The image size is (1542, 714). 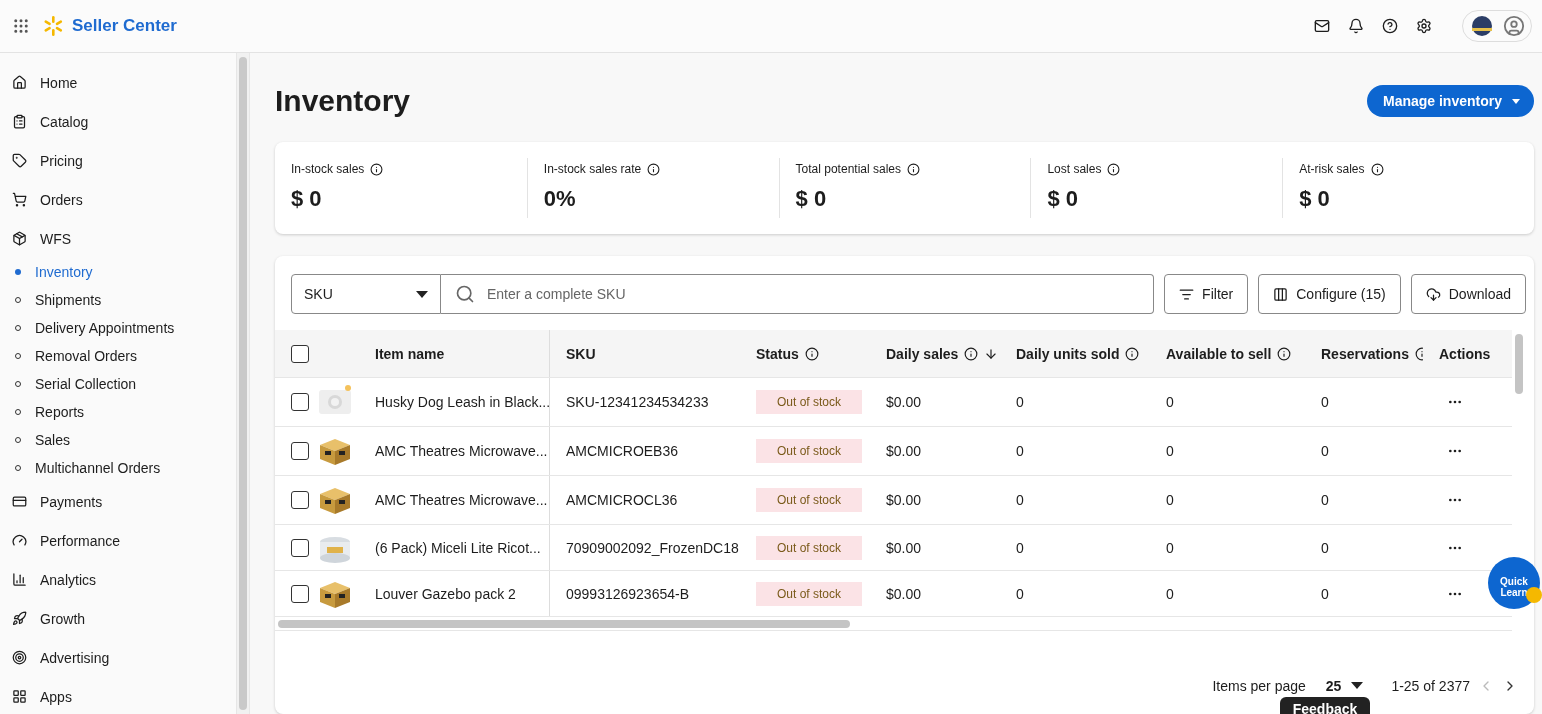 I want to click on table-cell: SKU-12341234534233, so click(x=637, y=402).